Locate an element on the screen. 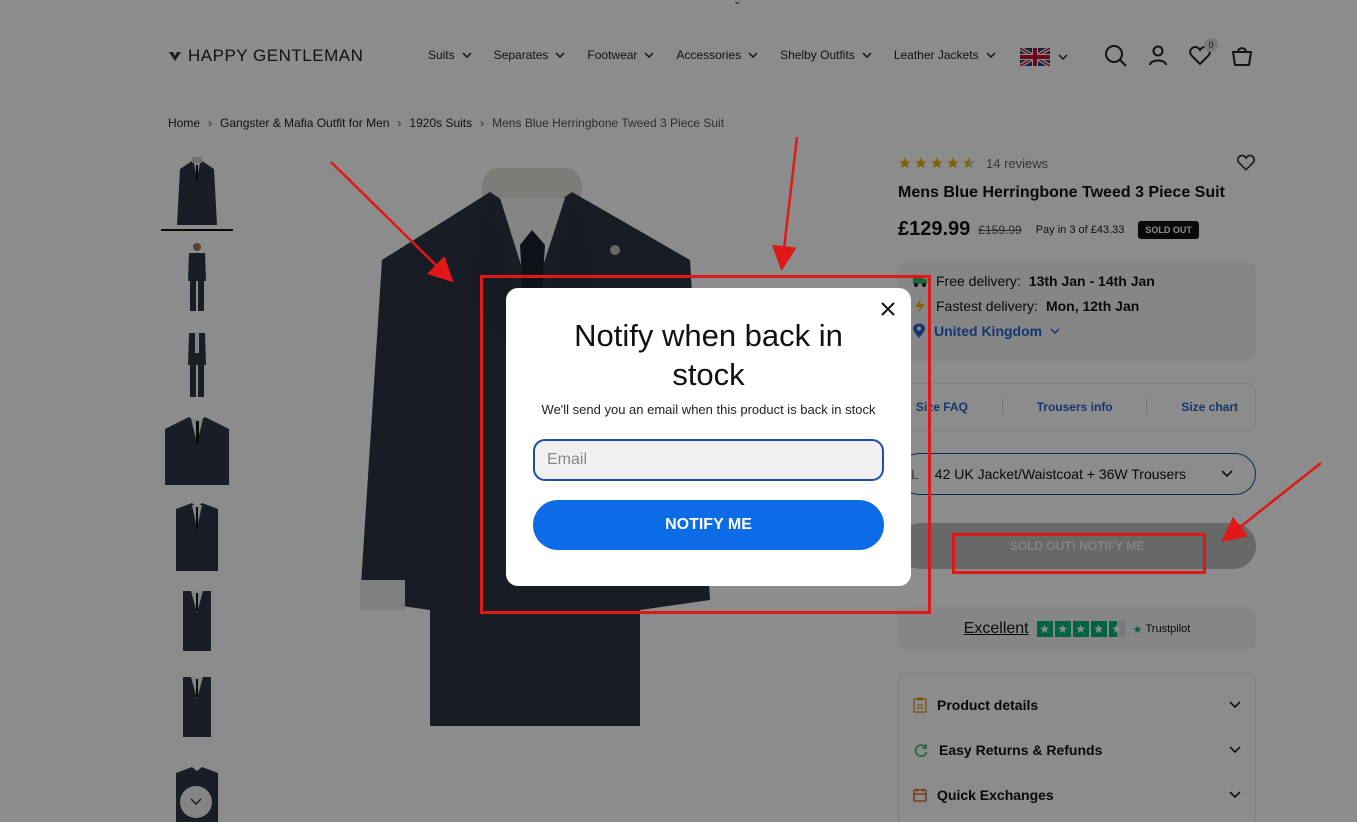 This screenshot has height=822, width=1357. annotation-box-modal is located at coordinates (705, 444).